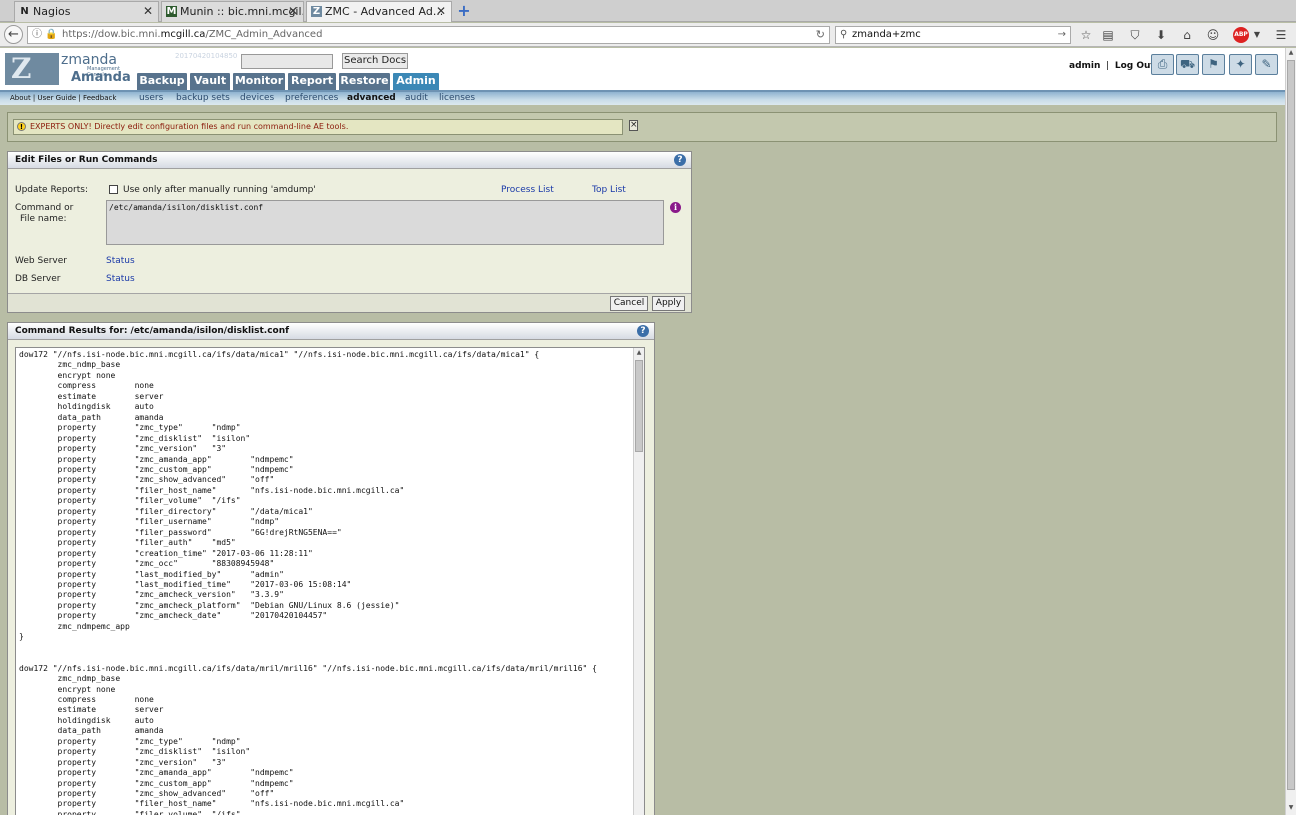  What do you see at coordinates (1062, 35) in the screenshot?
I see `search-go-arrow-icon: →` at bounding box center [1062, 35].